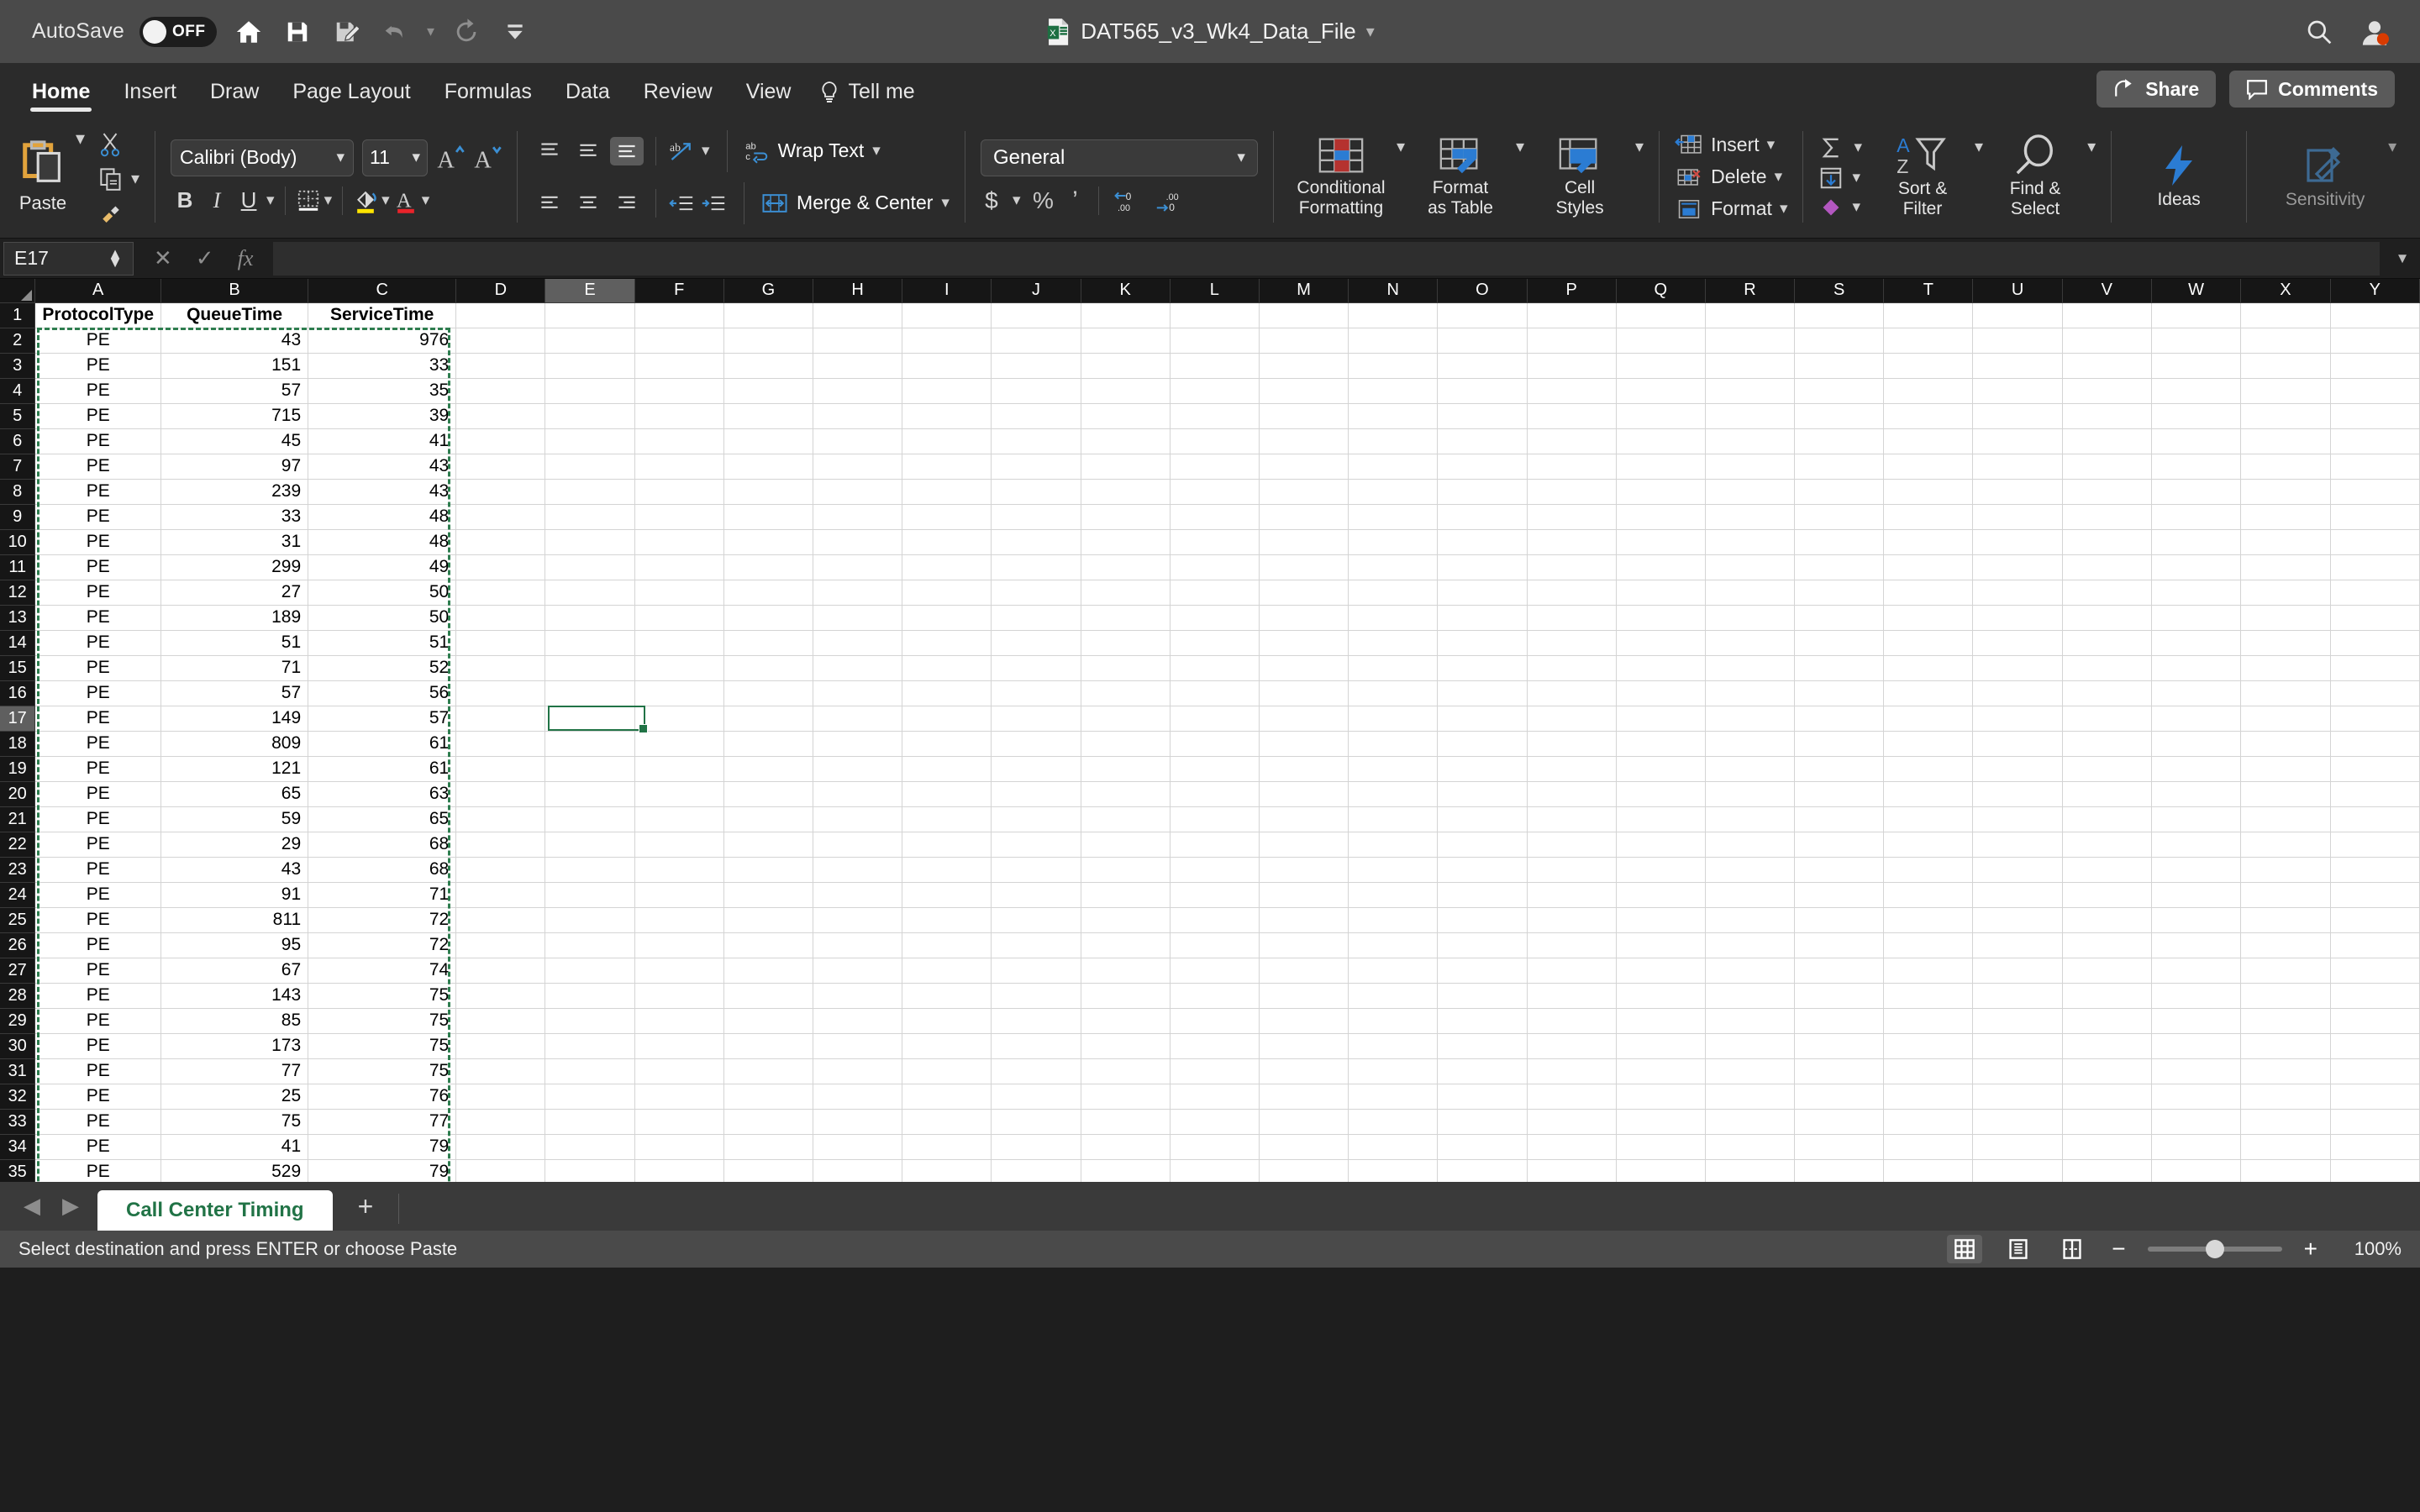 This screenshot has width=2420, height=1512. I want to click on cell-L7, so click(1215, 467).